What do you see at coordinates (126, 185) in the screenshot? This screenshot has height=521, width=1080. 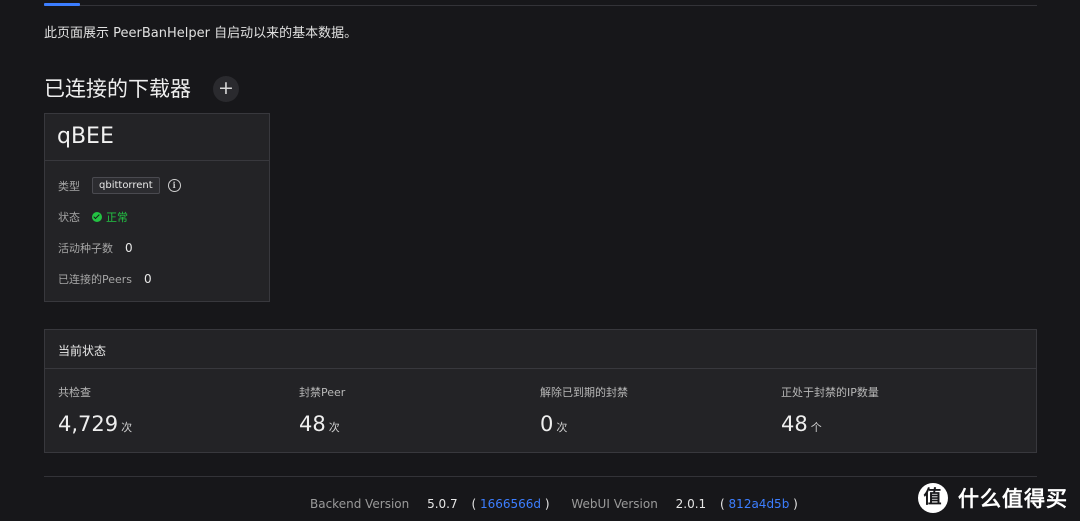 I see `type-tag: qbittorrent` at bounding box center [126, 185].